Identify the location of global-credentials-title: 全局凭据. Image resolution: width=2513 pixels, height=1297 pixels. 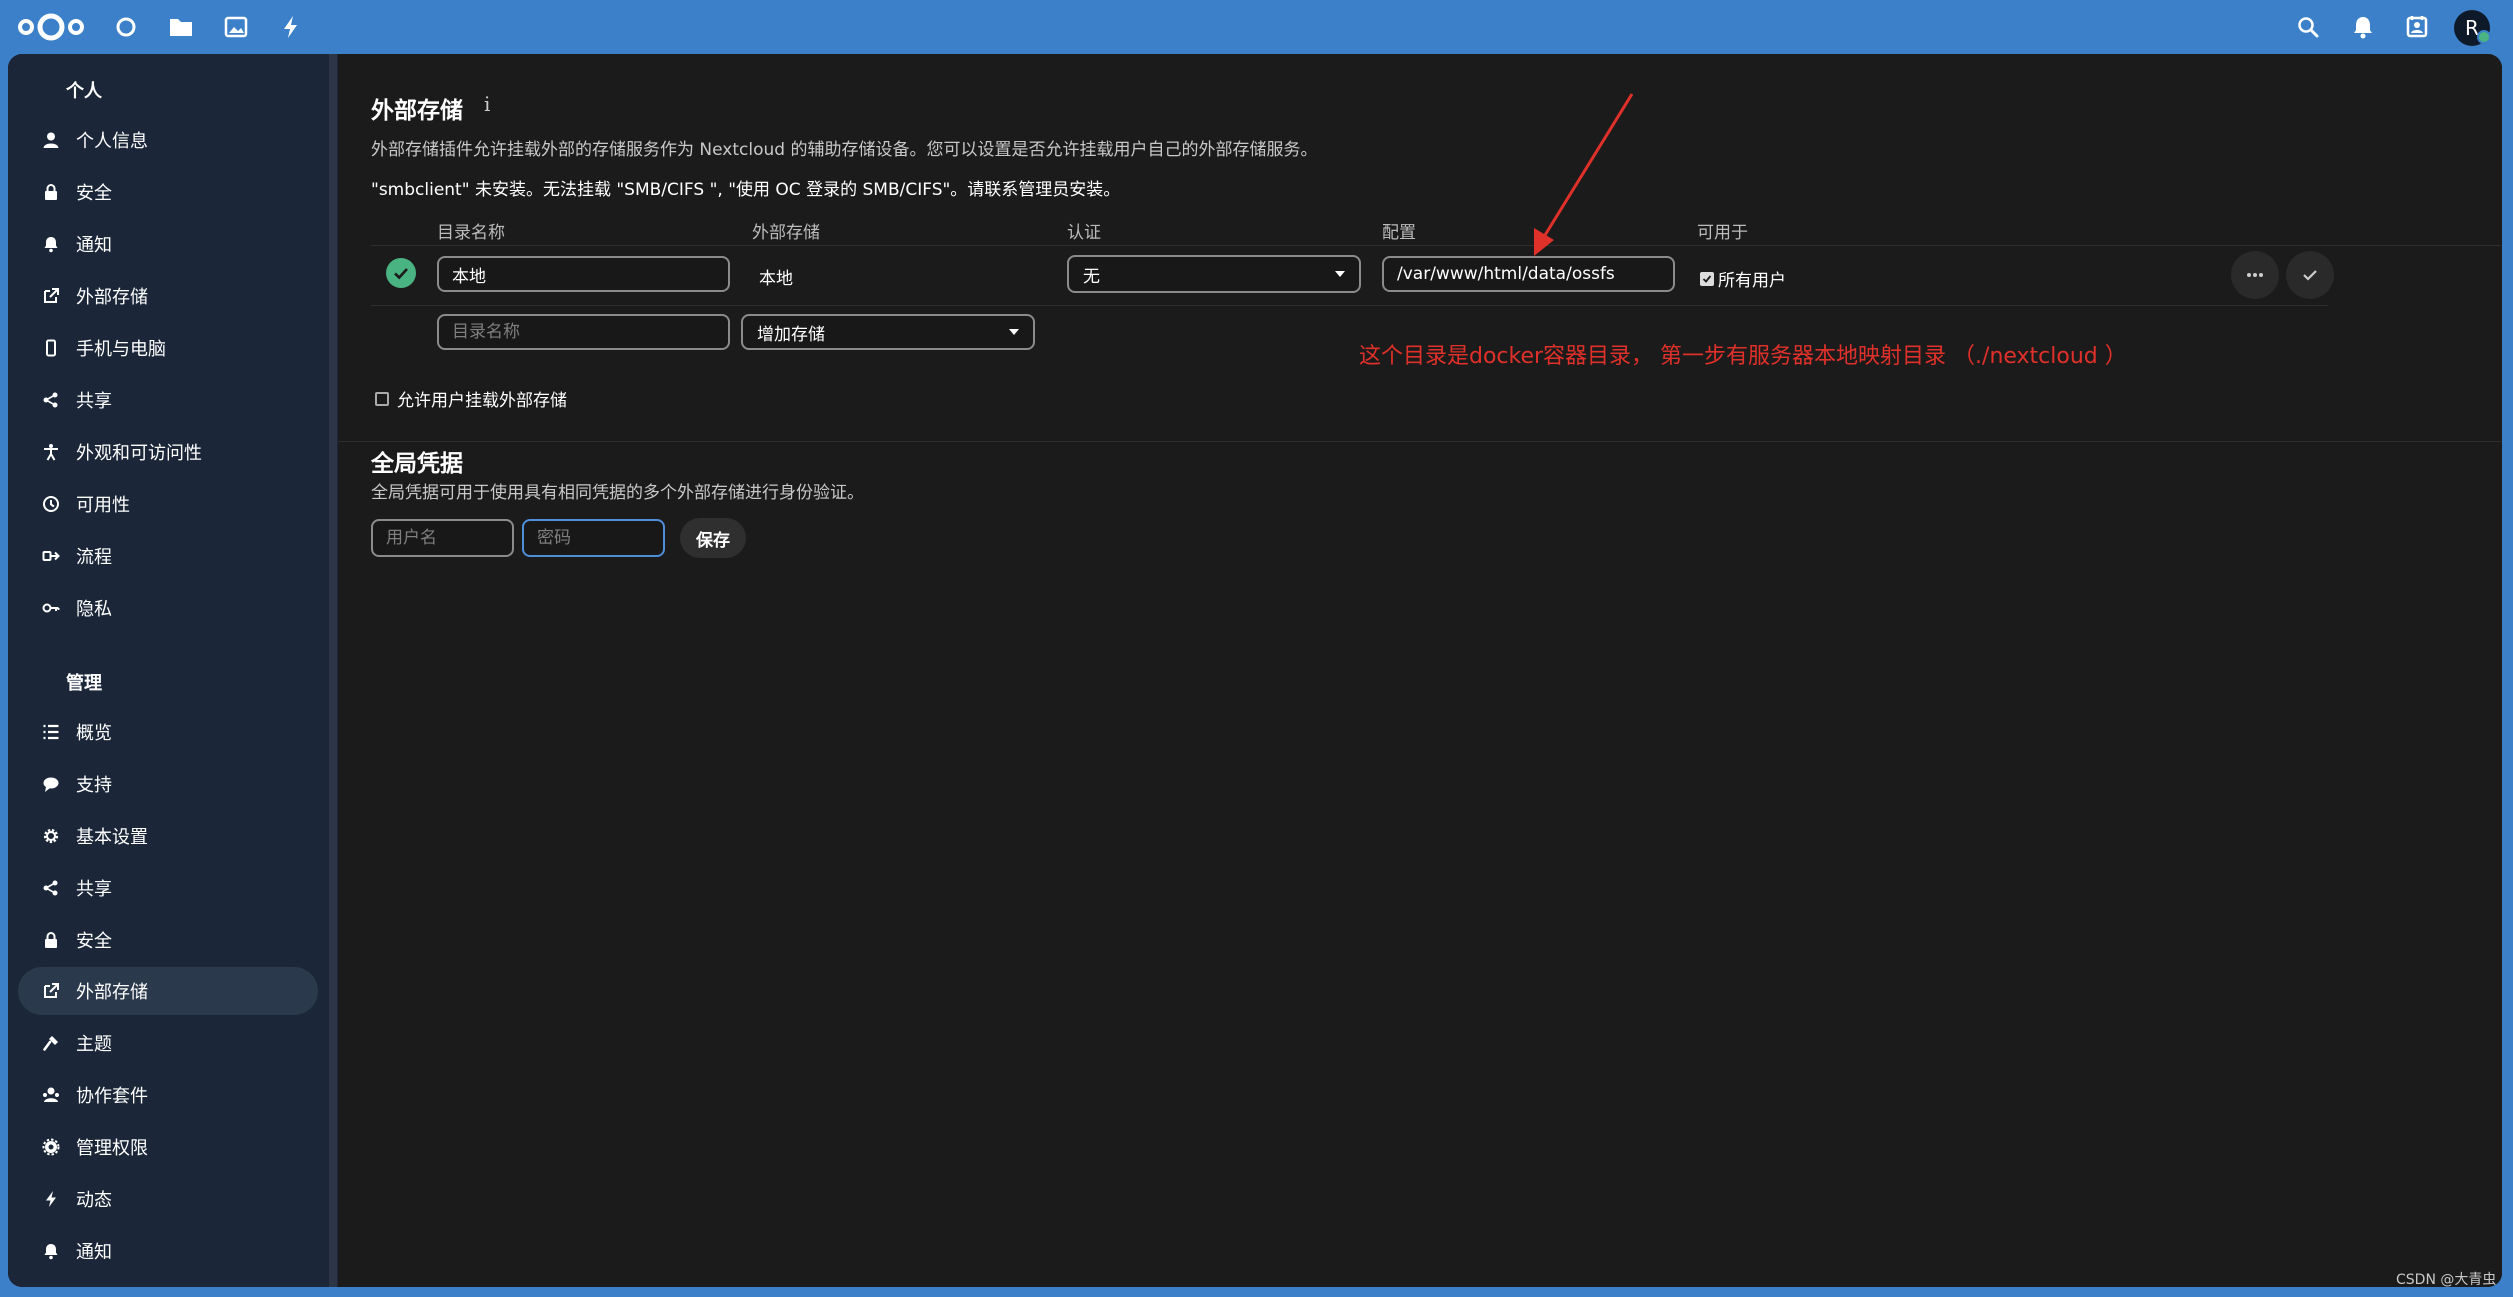
(417, 464).